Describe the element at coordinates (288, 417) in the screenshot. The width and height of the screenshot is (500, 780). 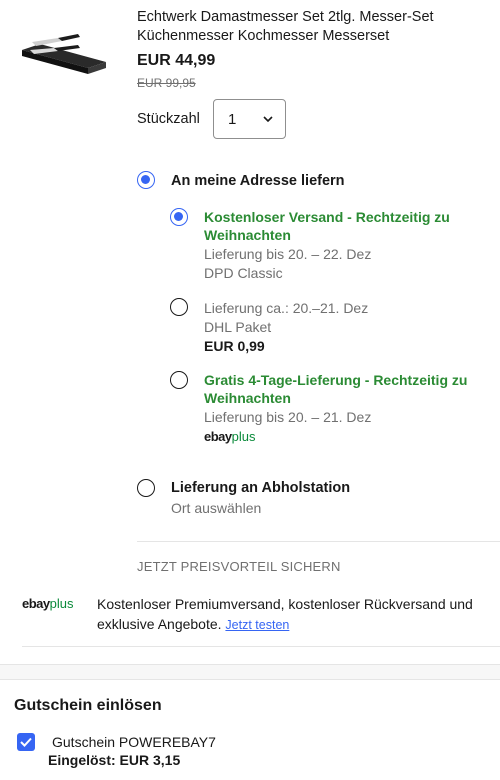
I see `shipping-option-date: Lieferung bis 20. – 21. Dez` at that location.